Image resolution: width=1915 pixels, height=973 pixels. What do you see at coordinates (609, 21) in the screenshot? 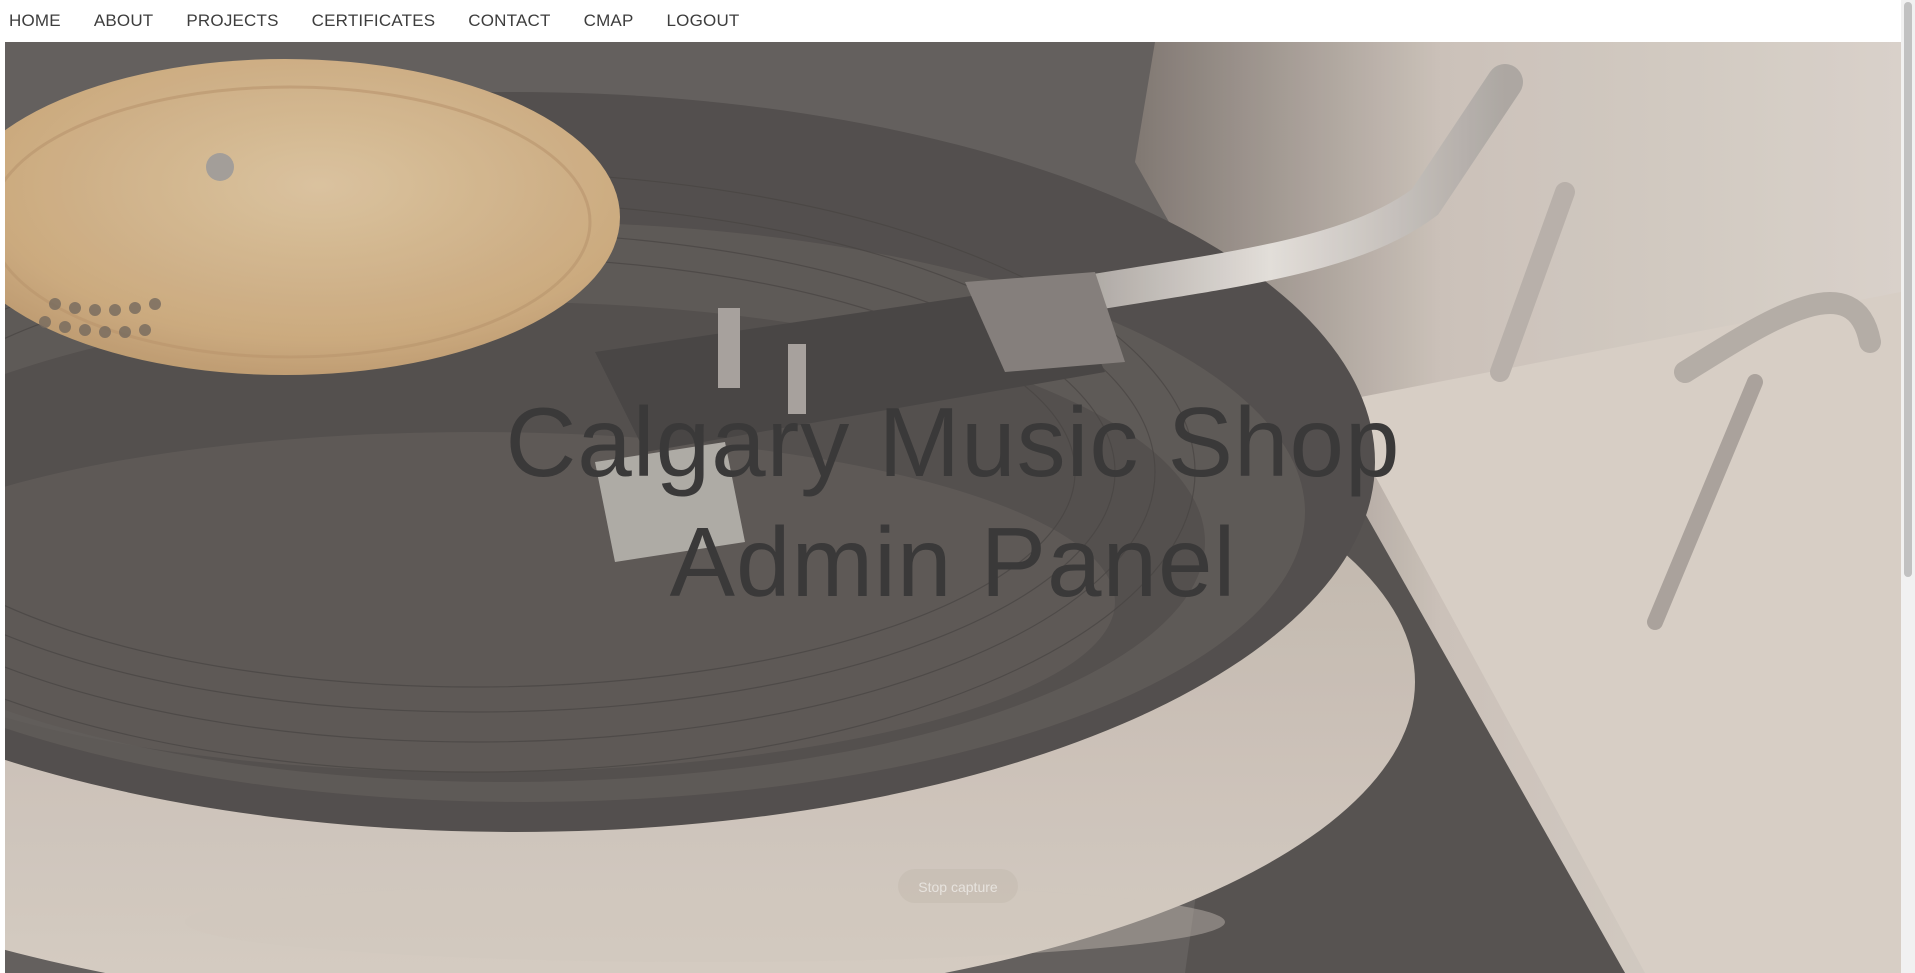
I see `nav-cmap-link: CMAP` at bounding box center [609, 21].